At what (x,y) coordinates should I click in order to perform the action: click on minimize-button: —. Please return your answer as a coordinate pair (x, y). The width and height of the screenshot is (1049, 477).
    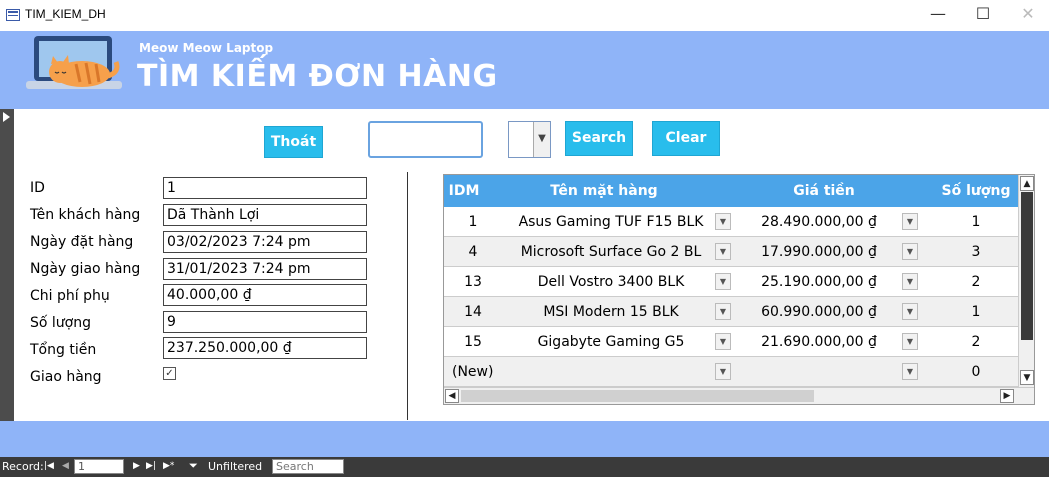
    Looking at the image, I should click on (938, 14).